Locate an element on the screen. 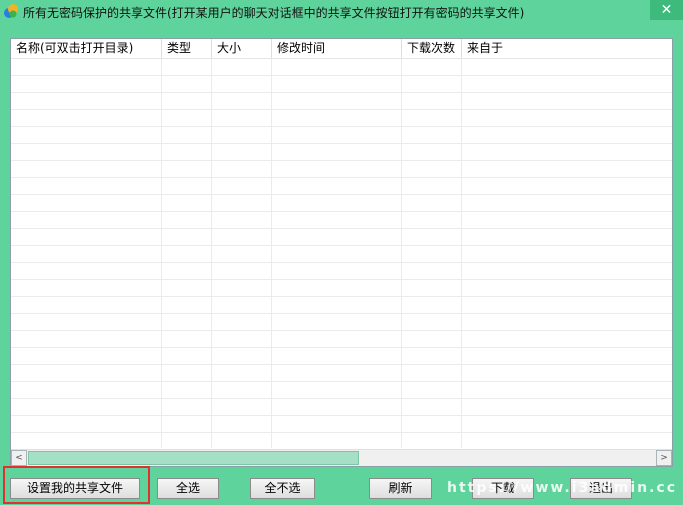  scroll-left-button: < is located at coordinates (19, 458).